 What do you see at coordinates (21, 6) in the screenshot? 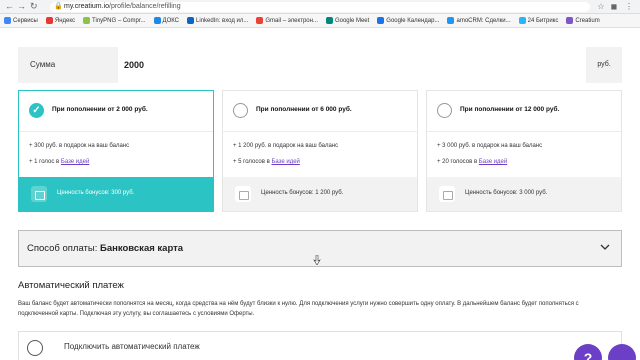
I see `forward-icon: →` at bounding box center [21, 6].